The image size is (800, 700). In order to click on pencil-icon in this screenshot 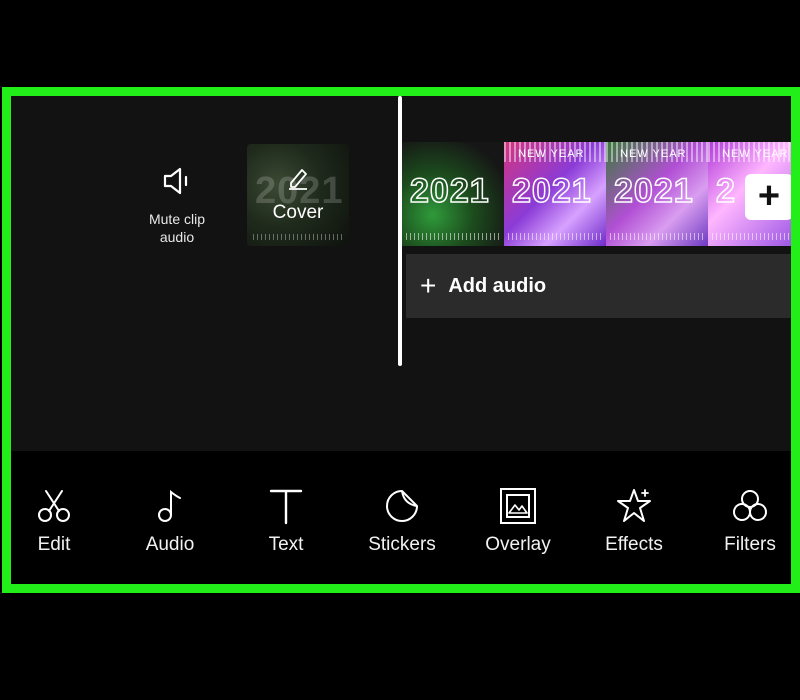, I will do `click(298, 179)`.